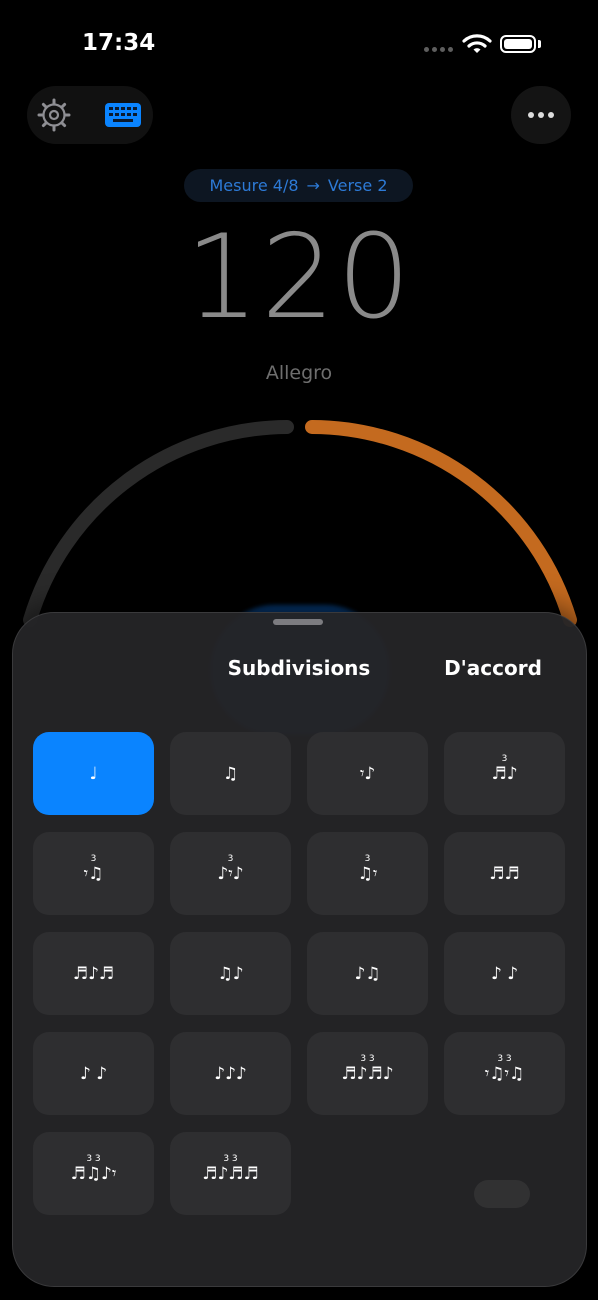 This screenshot has height=1300, width=598. What do you see at coordinates (158, 523) in the screenshot?
I see `dial-track` at bounding box center [158, 523].